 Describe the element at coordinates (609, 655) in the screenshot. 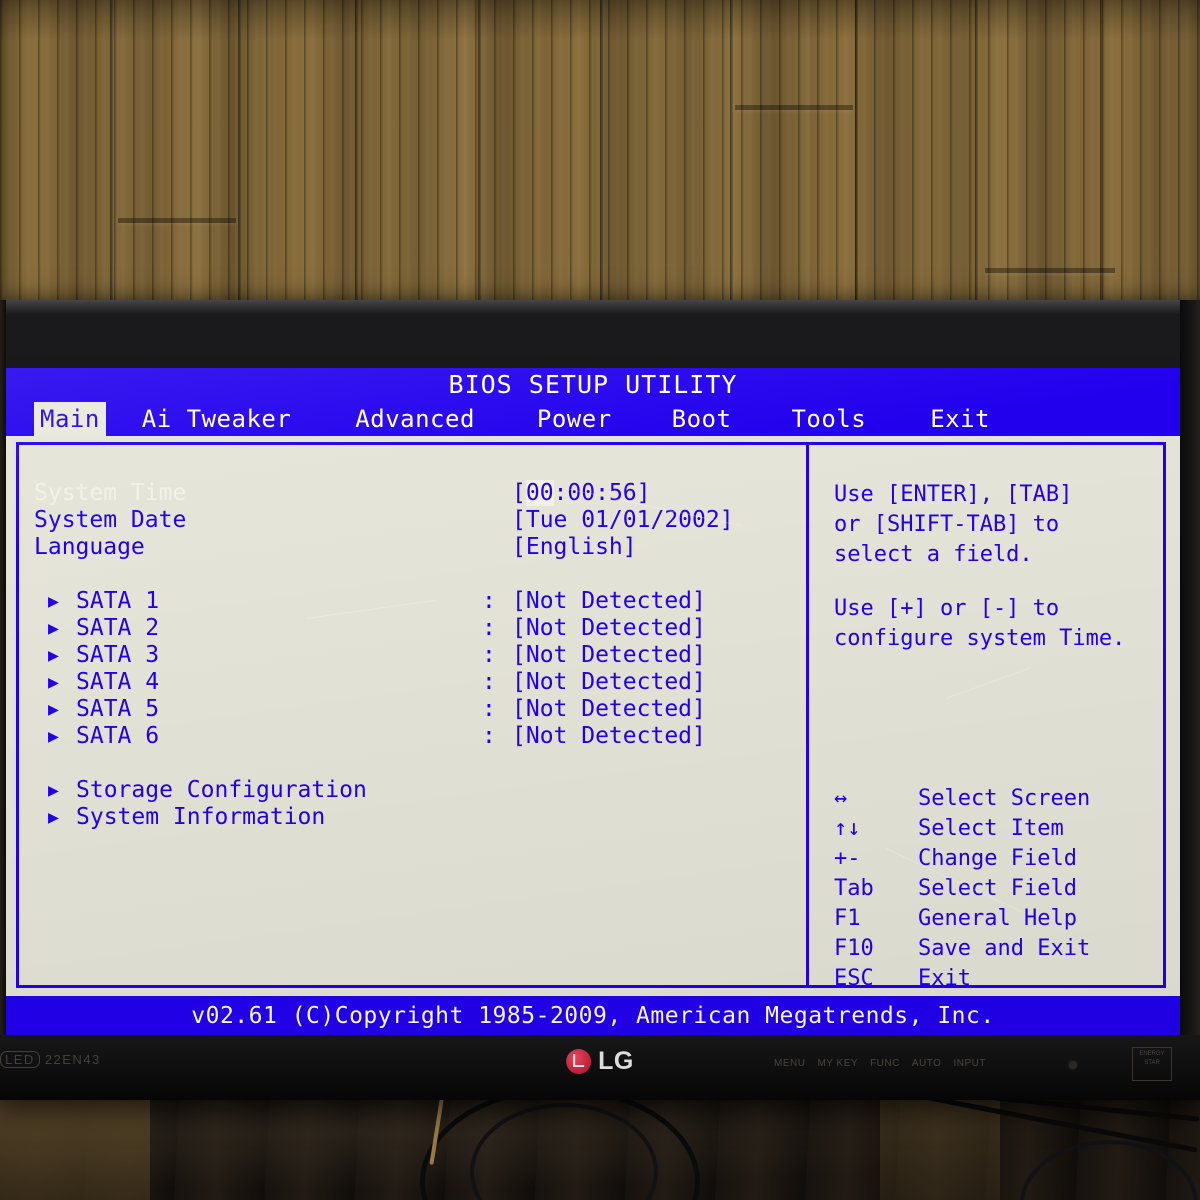

I see `sata-value-3: [Not Detected]` at that location.